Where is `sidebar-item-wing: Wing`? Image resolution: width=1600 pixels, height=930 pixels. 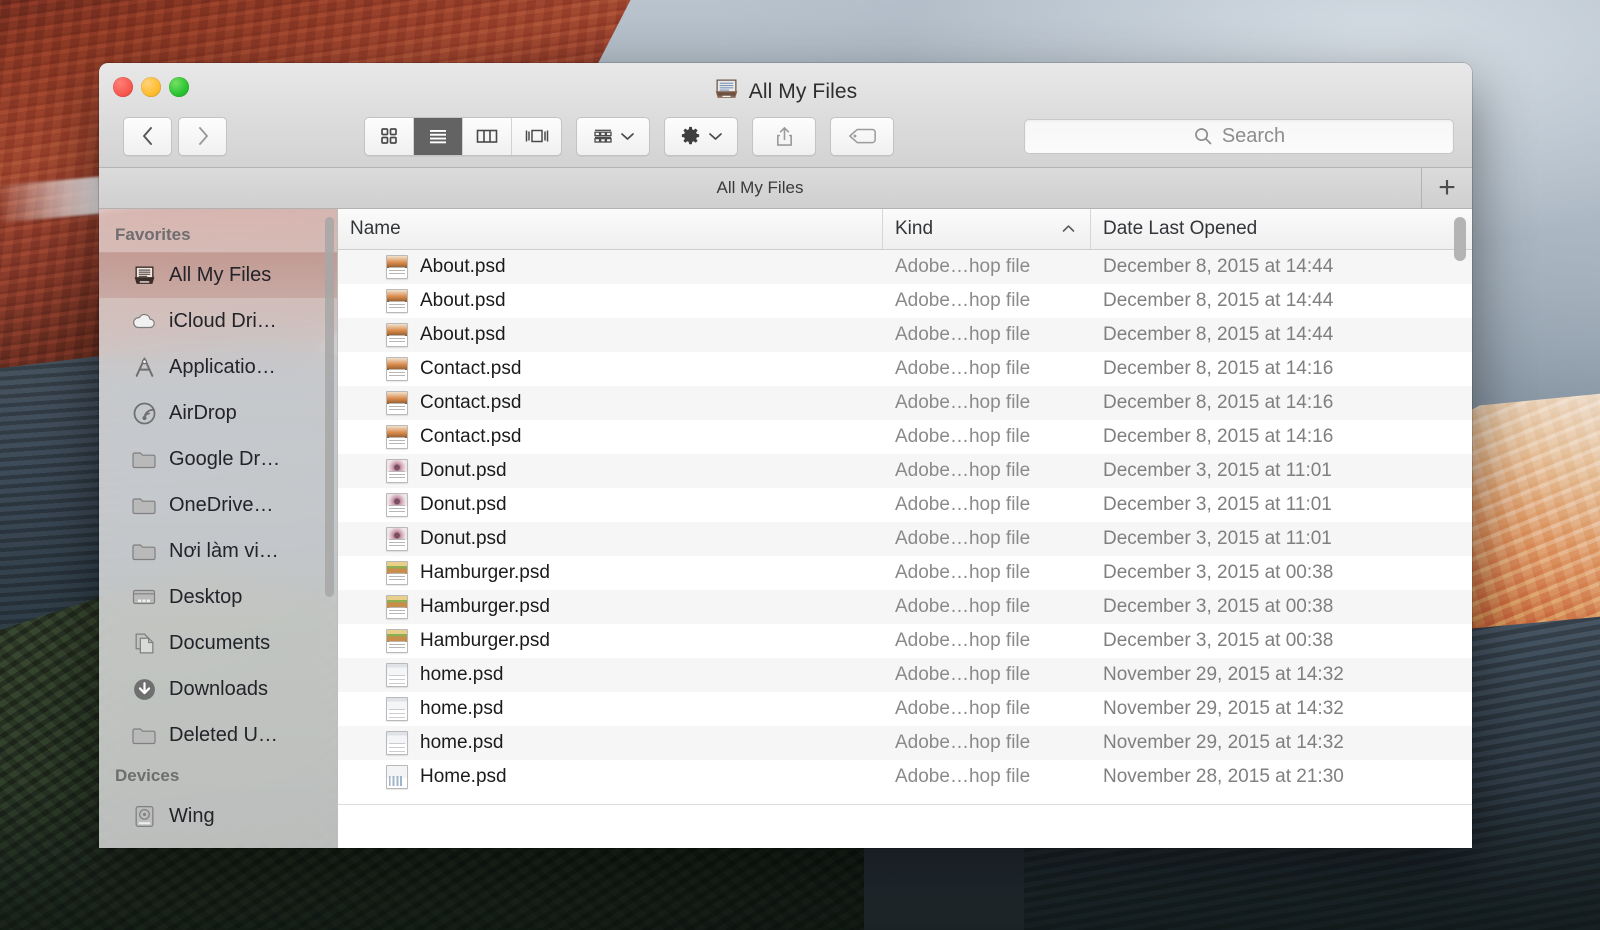
sidebar-item-wing: Wing is located at coordinates (218, 816).